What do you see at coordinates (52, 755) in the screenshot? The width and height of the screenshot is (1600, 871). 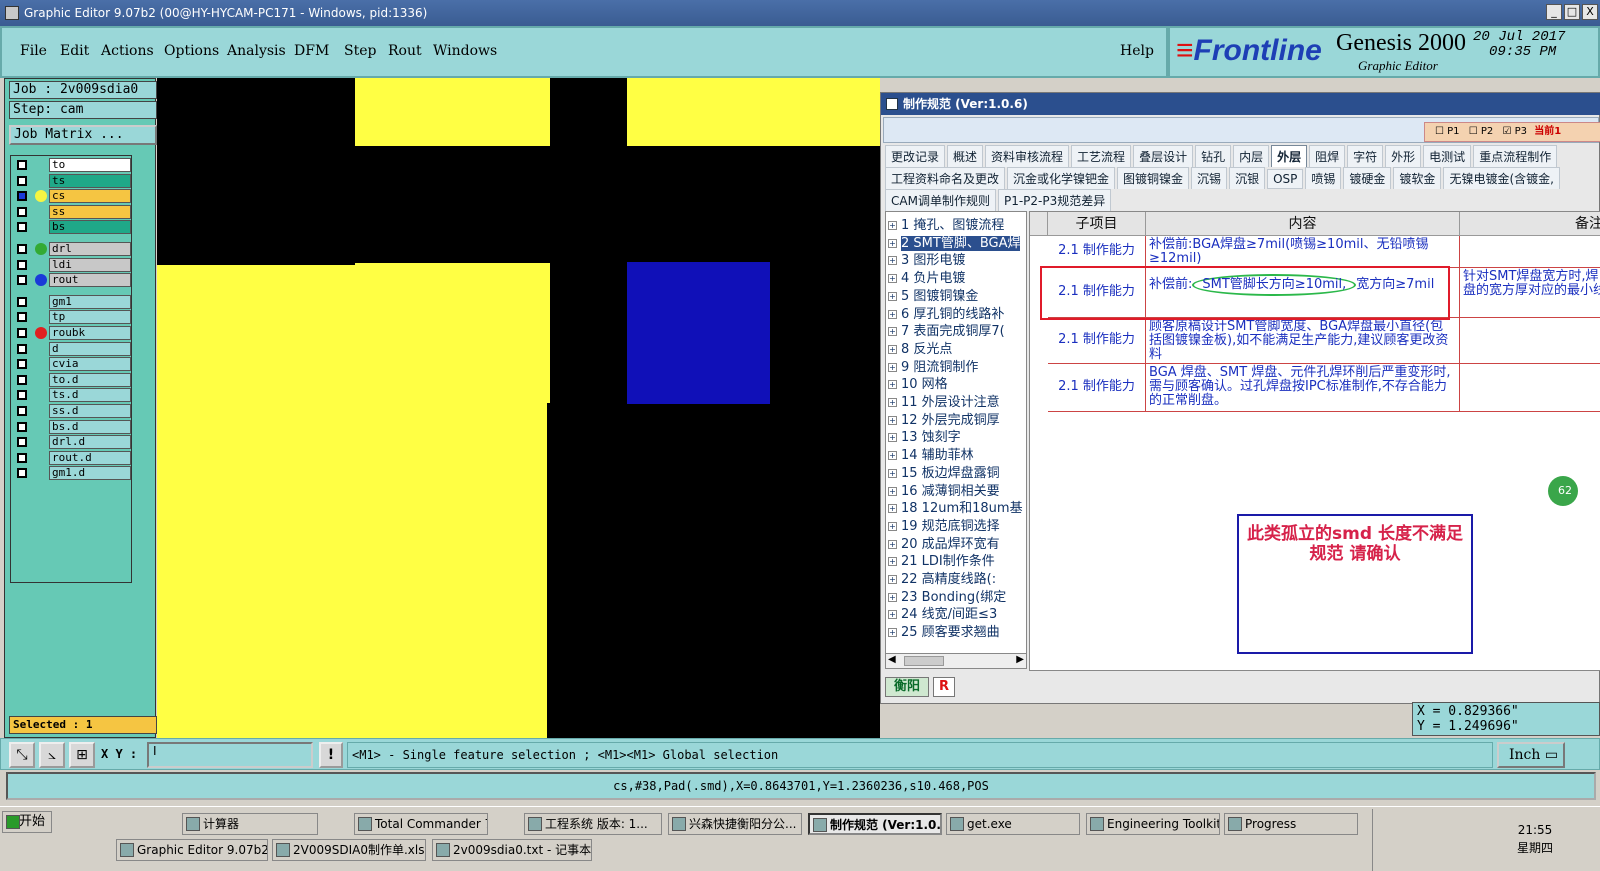 I see `measure-icon: ⦣` at bounding box center [52, 755].